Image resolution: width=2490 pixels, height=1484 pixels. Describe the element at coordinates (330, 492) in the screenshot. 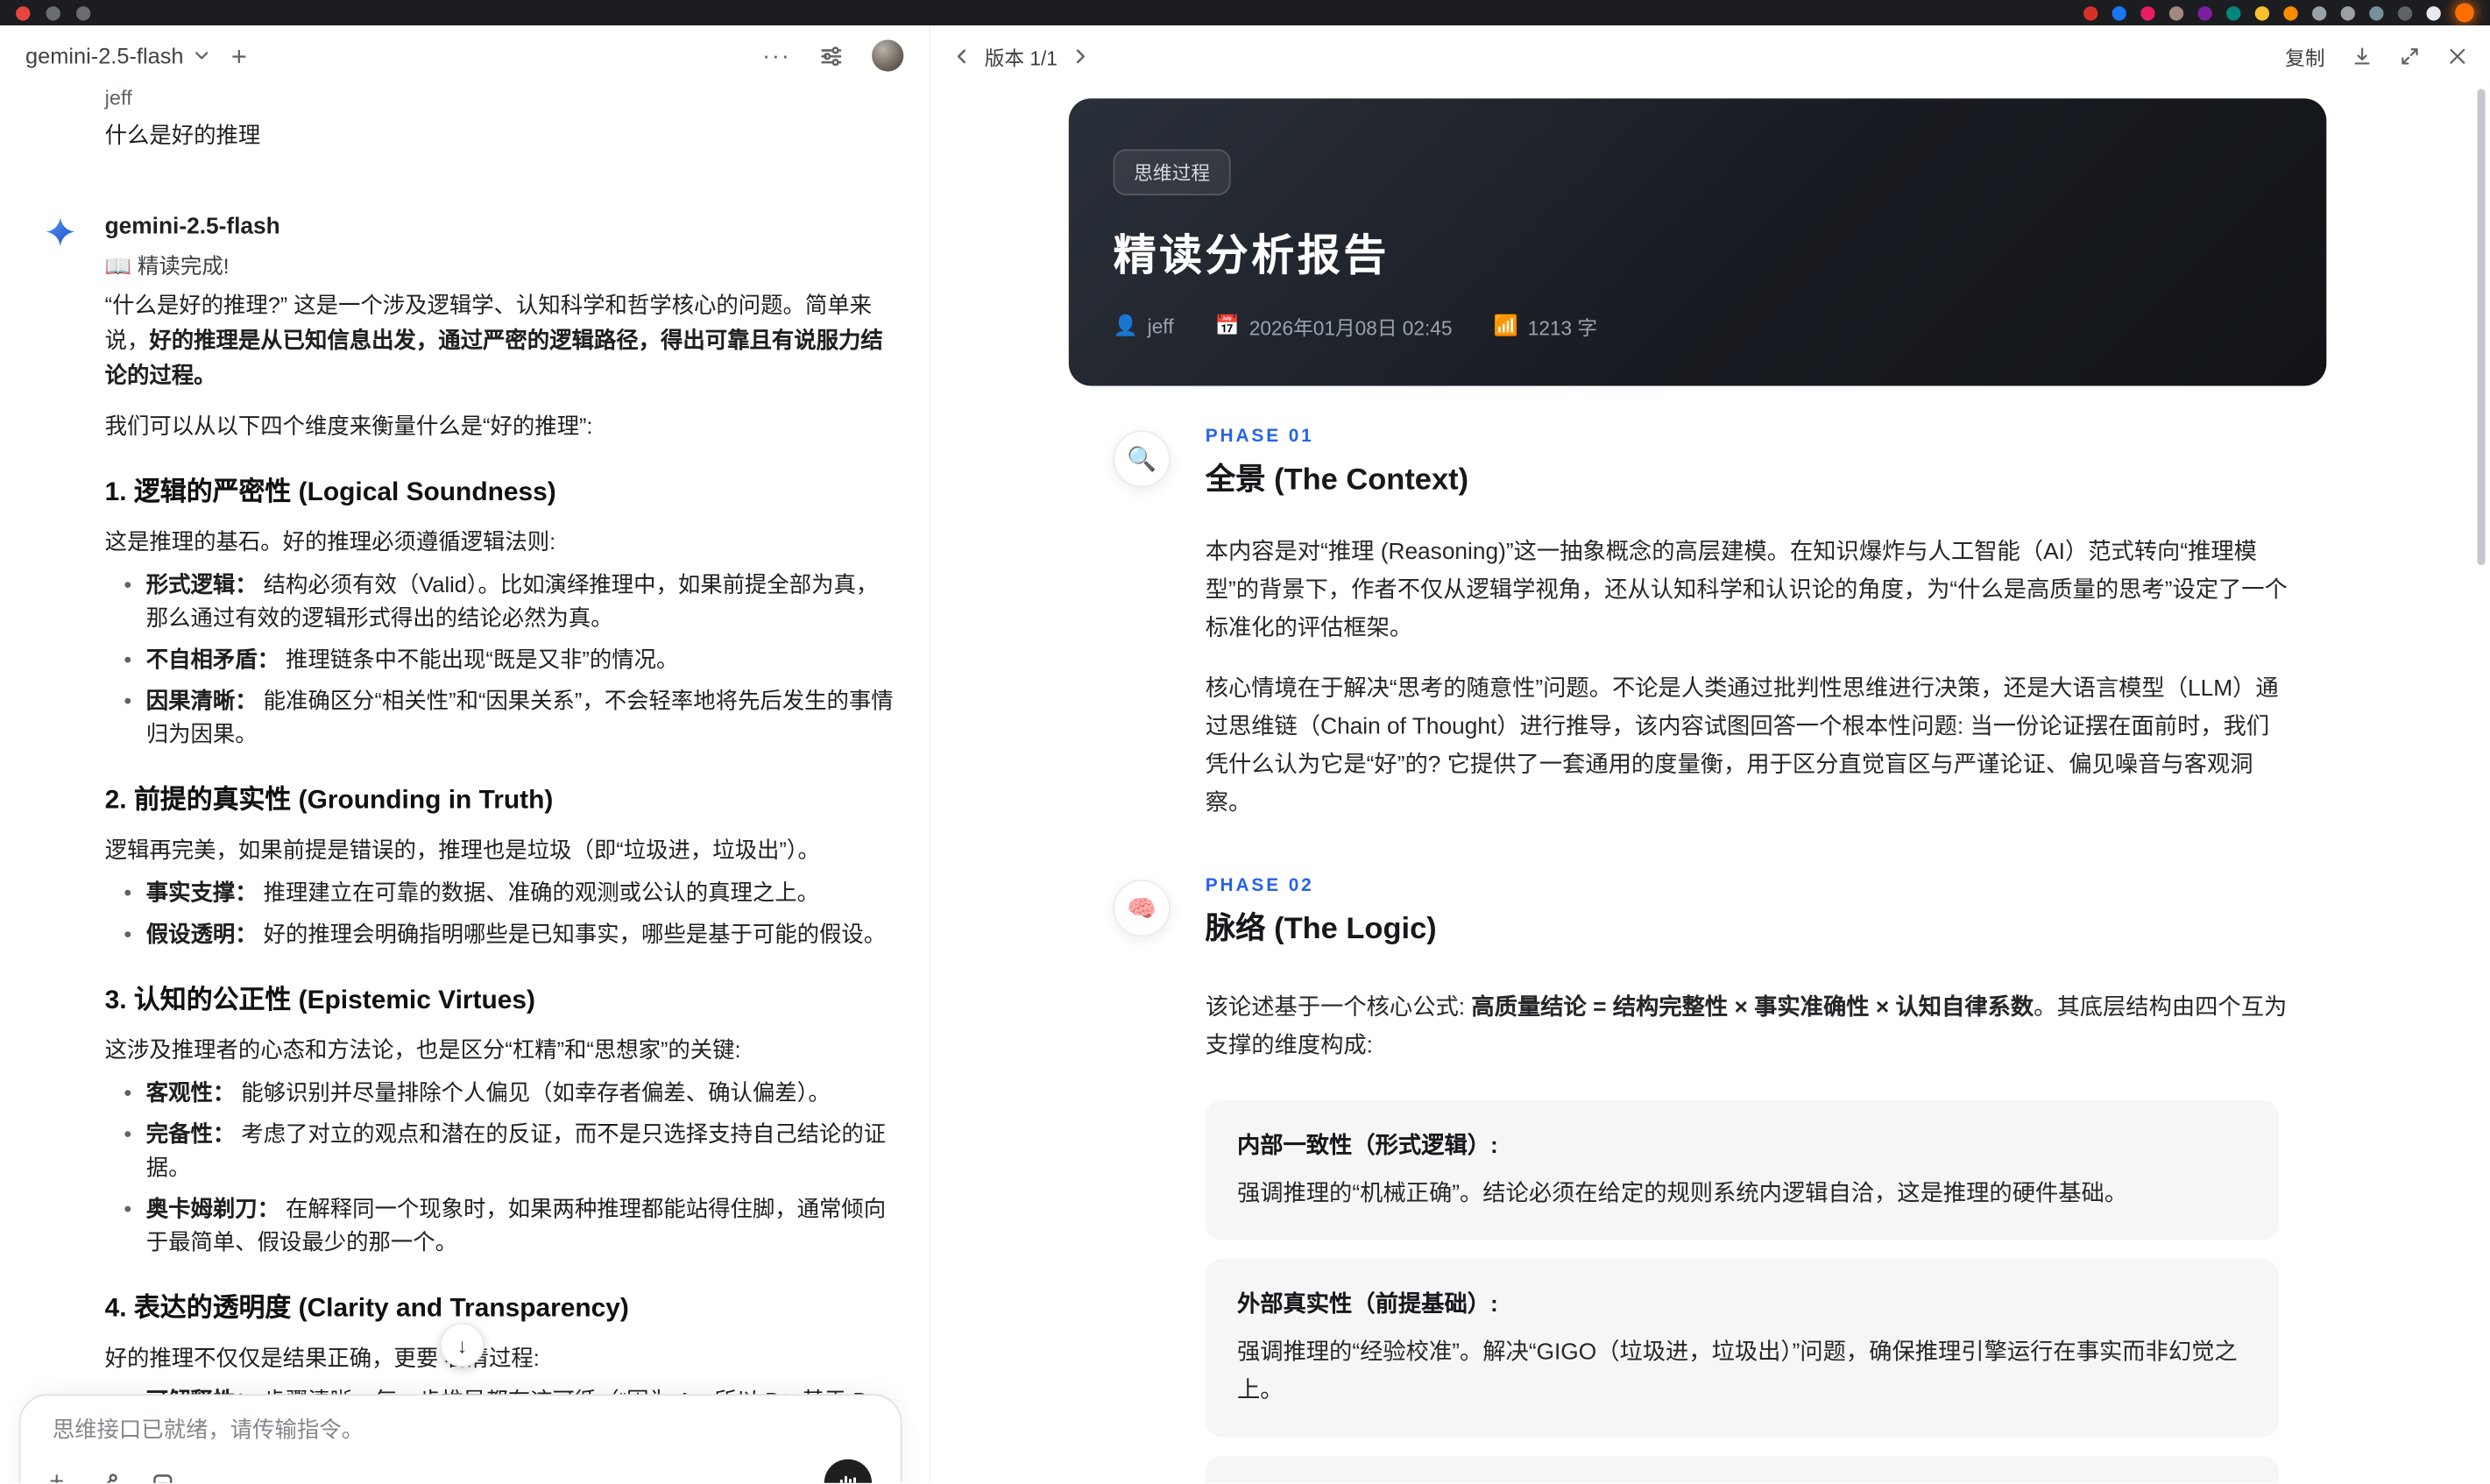

I see `section-heading-1: 1. 逻辑的严密性 (Logical Soundness)` at that location.